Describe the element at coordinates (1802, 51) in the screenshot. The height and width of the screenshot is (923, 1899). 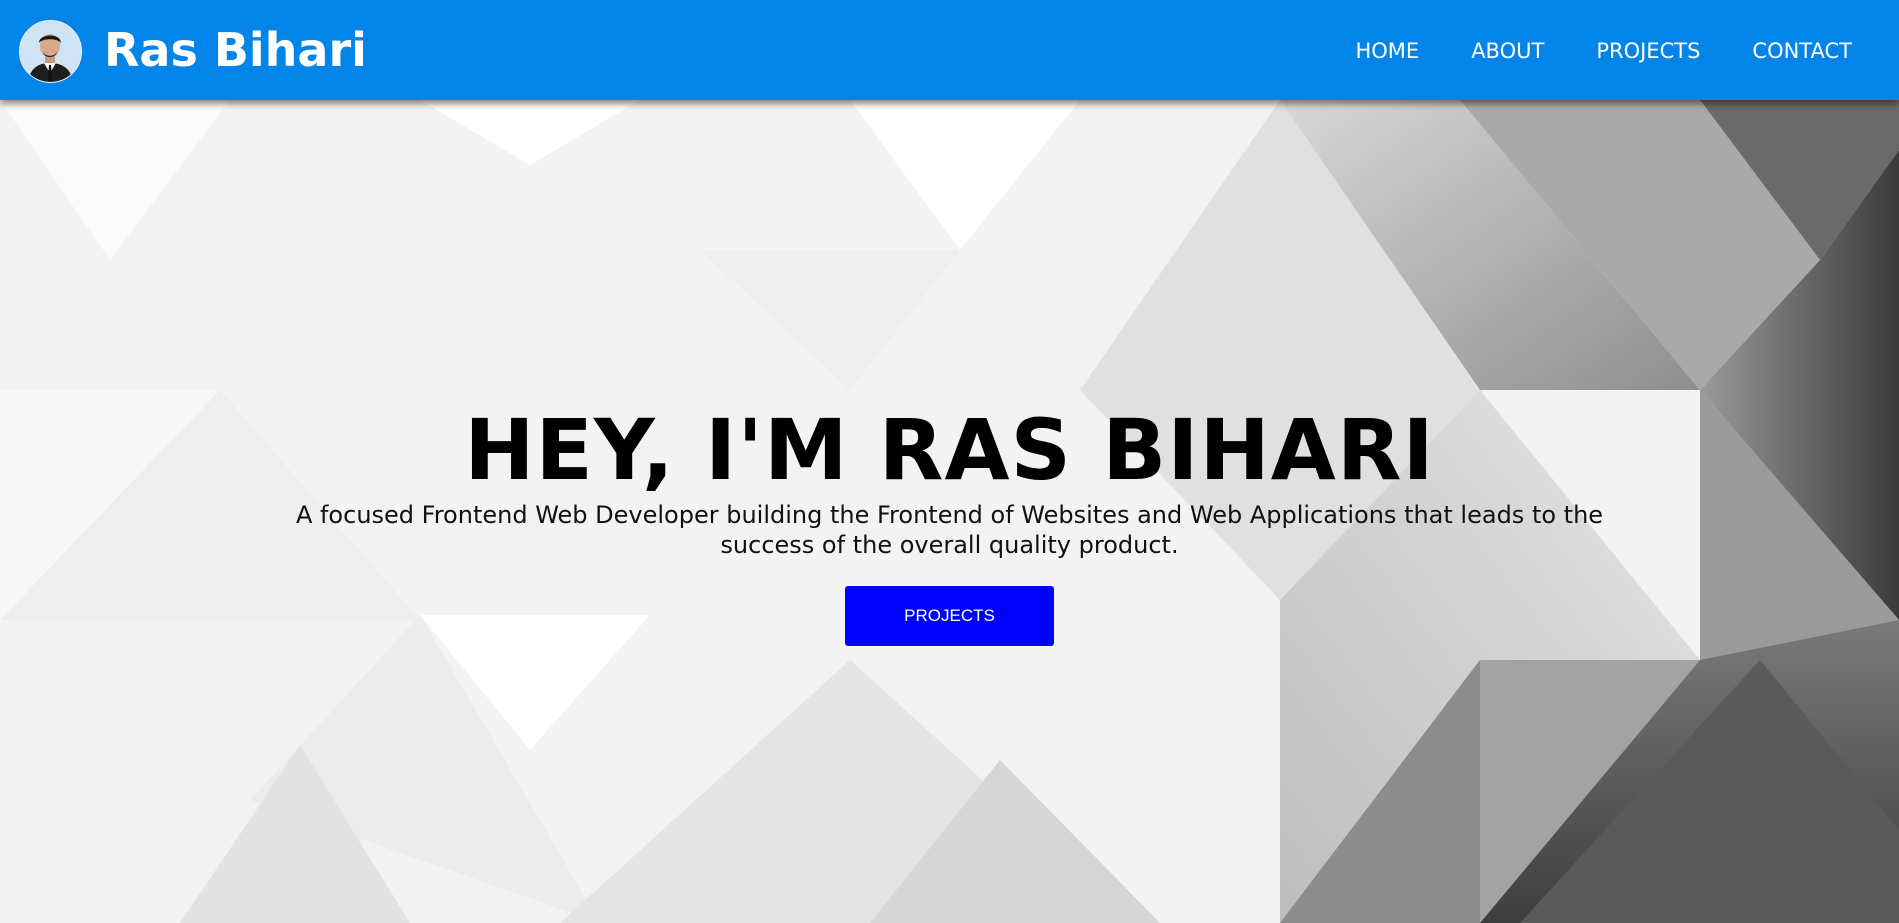
I see `nav-link-contact: CONTACT` at that location.